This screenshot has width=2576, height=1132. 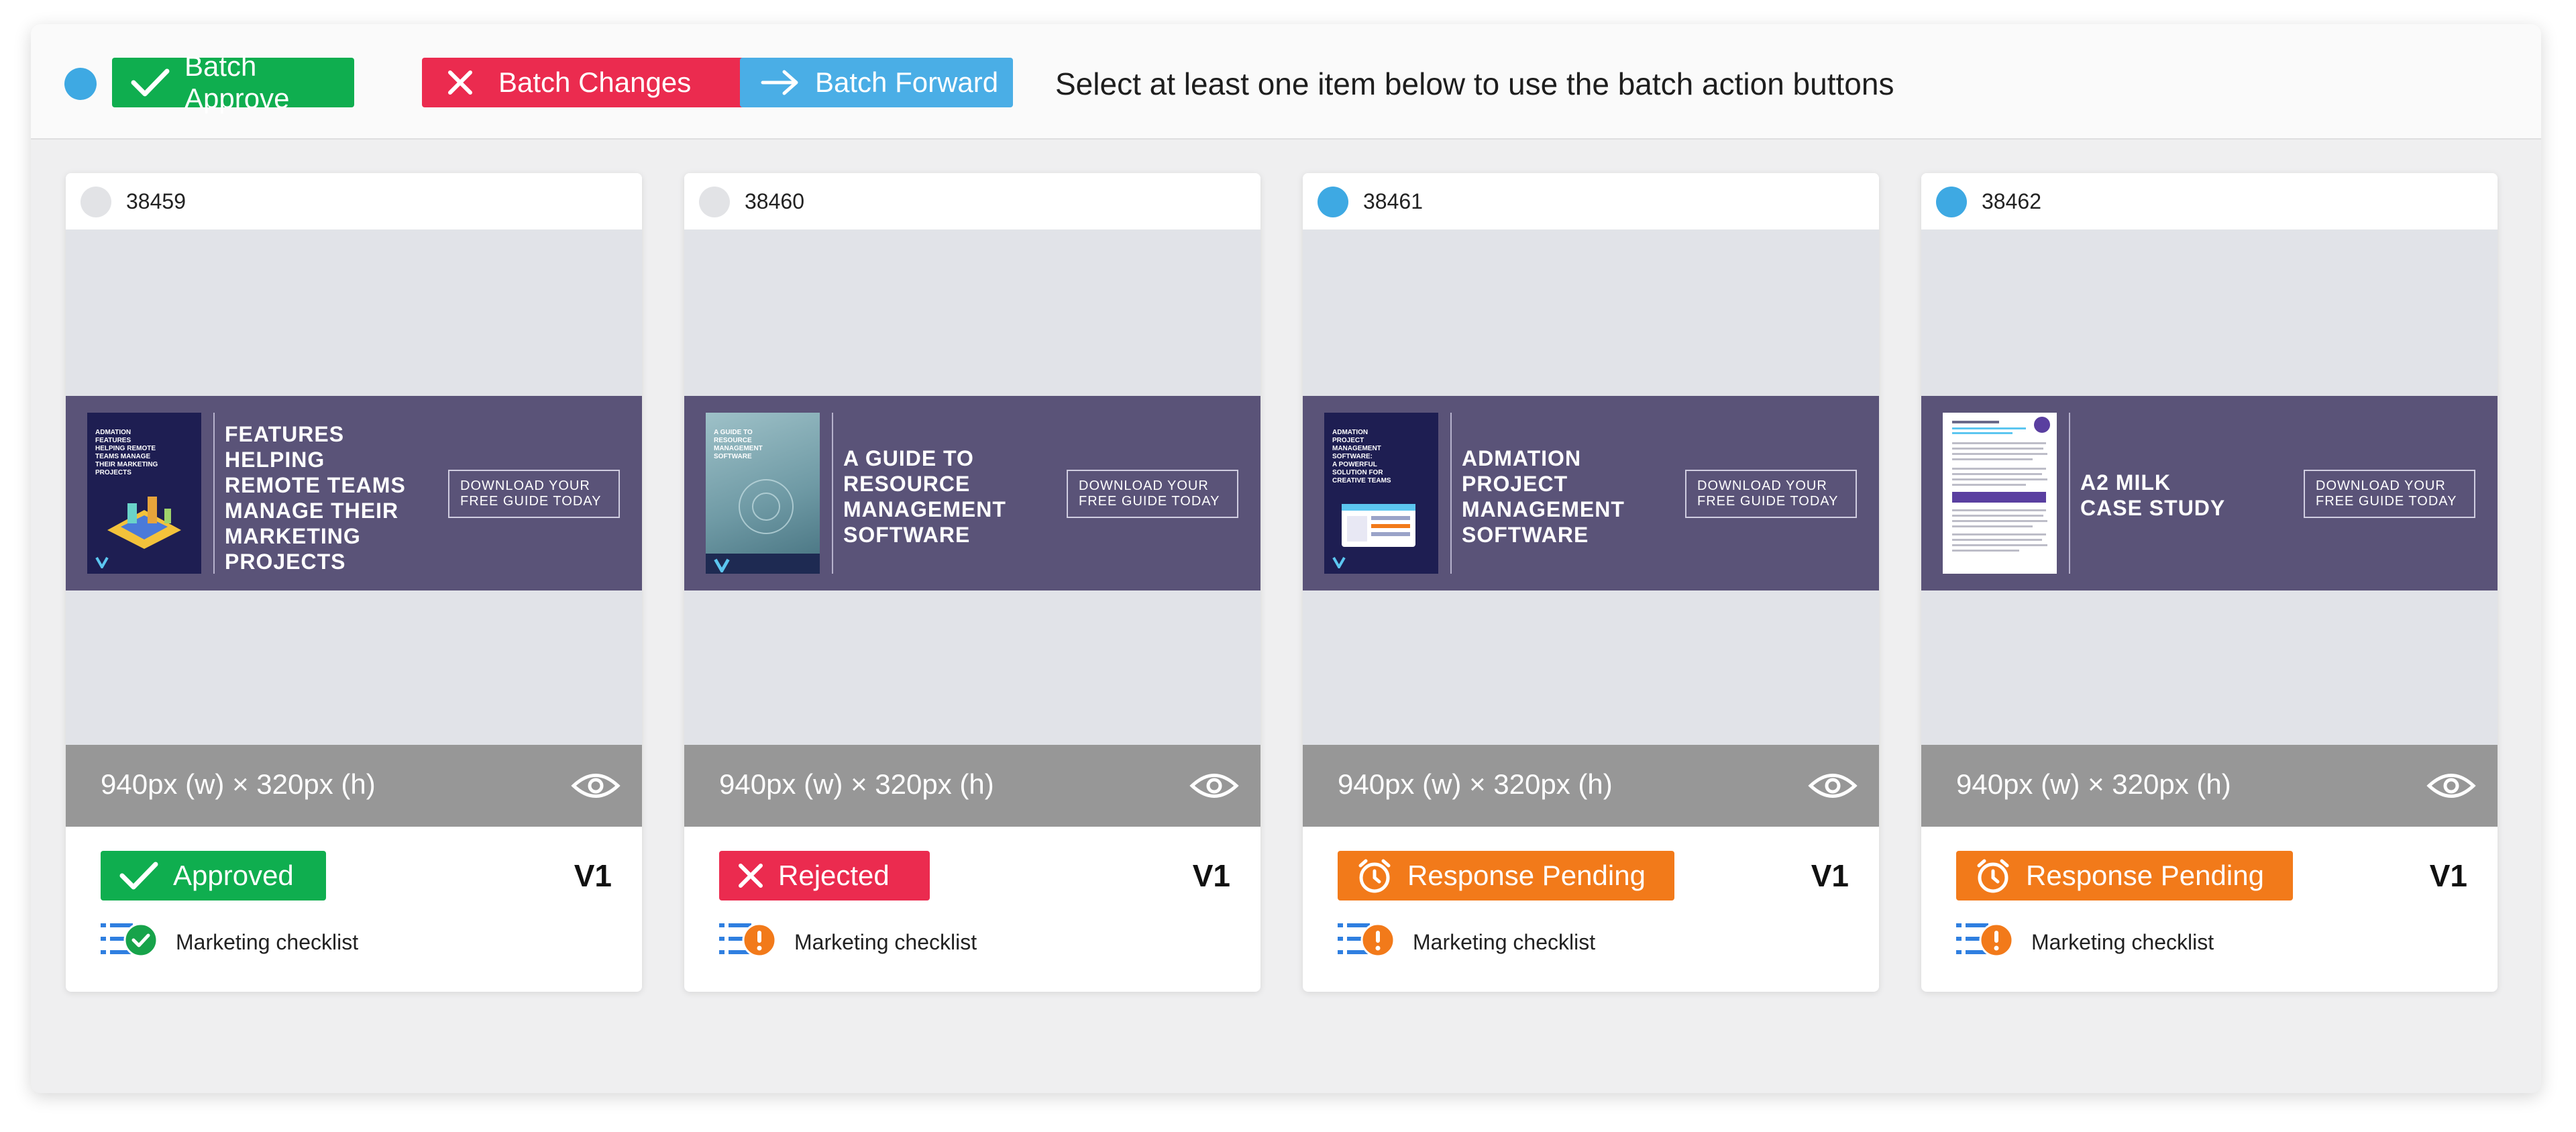 I want to click on status-badge: Approved, so click(x=213, y=876).